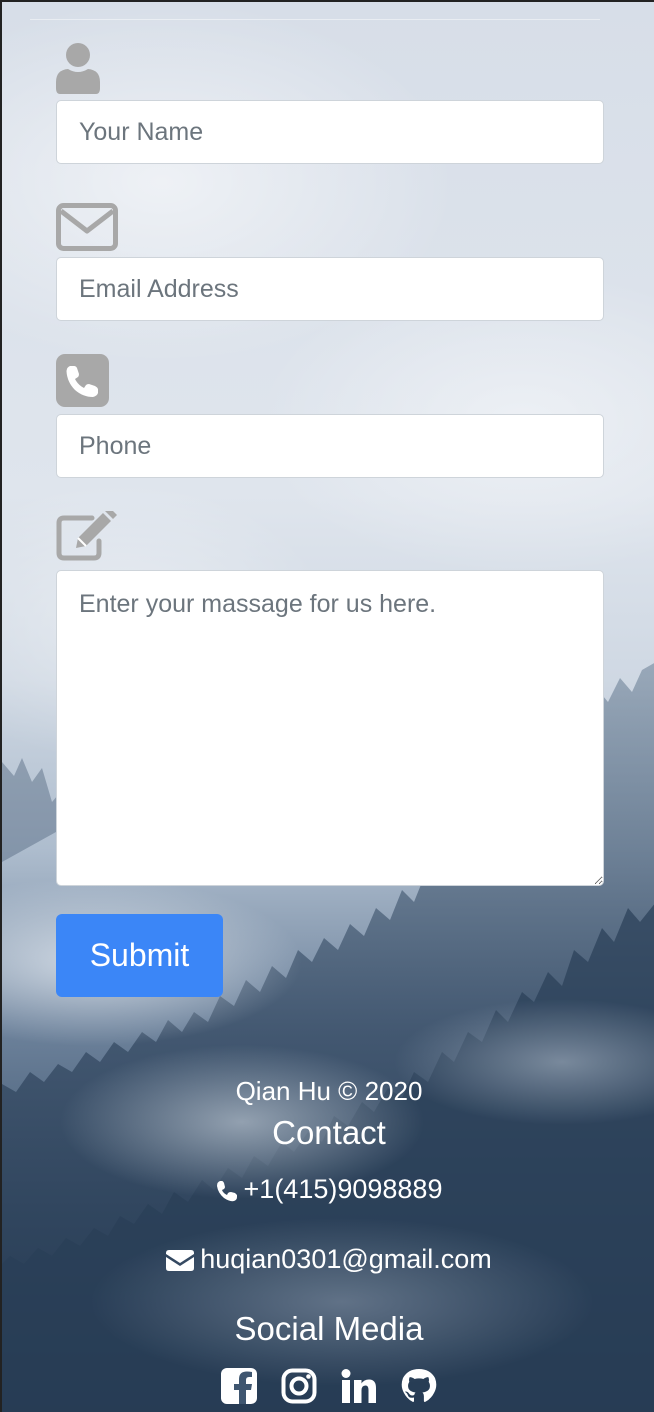 Image resolution: width=654 pixels, height=1412 pixels. What do you see at coordinates (329, 1328) in the screenshot?
I see `social-media-heading: Social Media` at bounding box center [329, 1328].